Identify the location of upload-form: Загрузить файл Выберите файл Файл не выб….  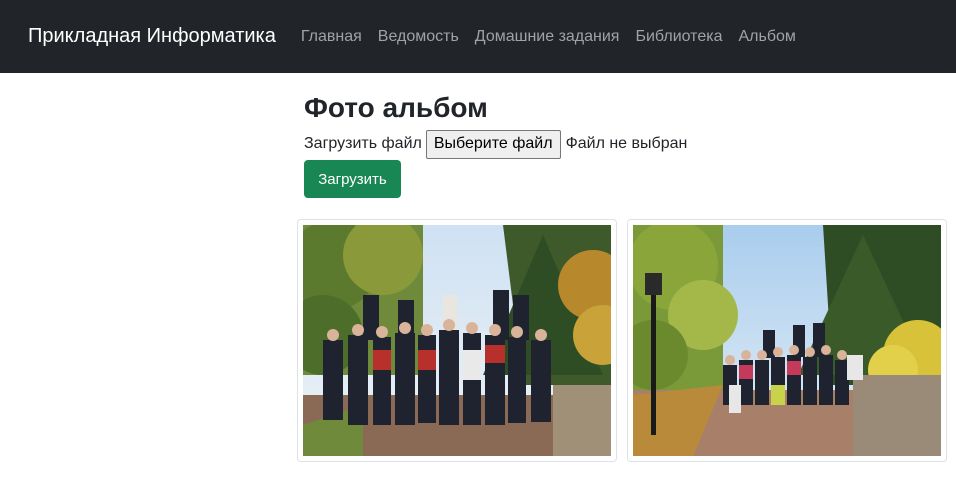
(630, 144).